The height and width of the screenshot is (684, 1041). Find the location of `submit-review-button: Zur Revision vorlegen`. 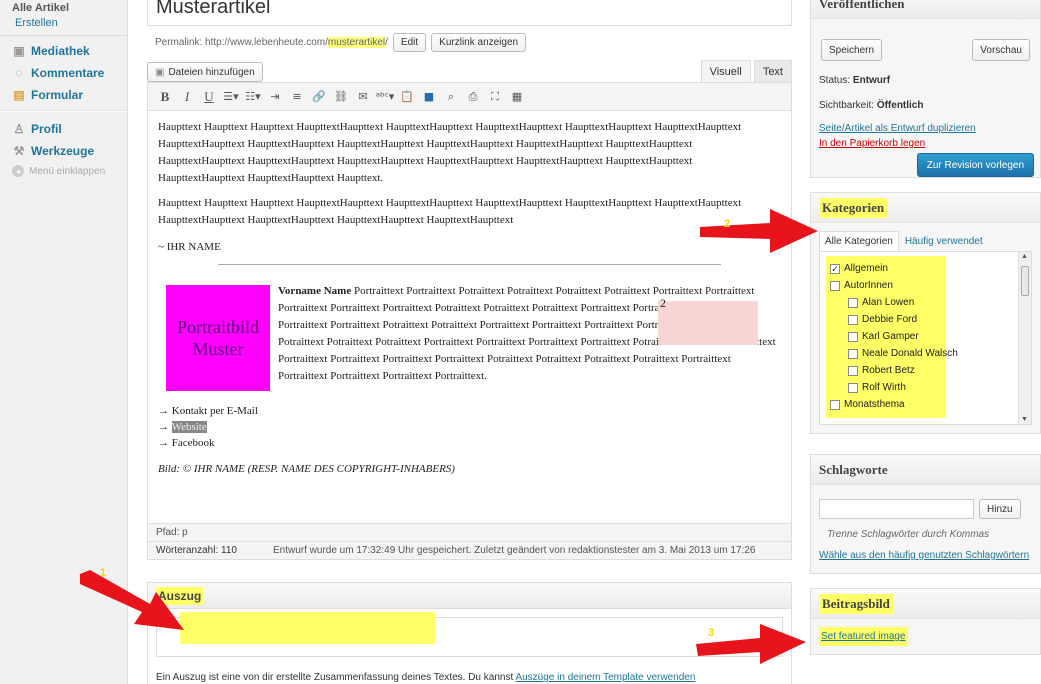

submit-review-button: Zur Revision vorlegen is located at coordinates (975, 165).